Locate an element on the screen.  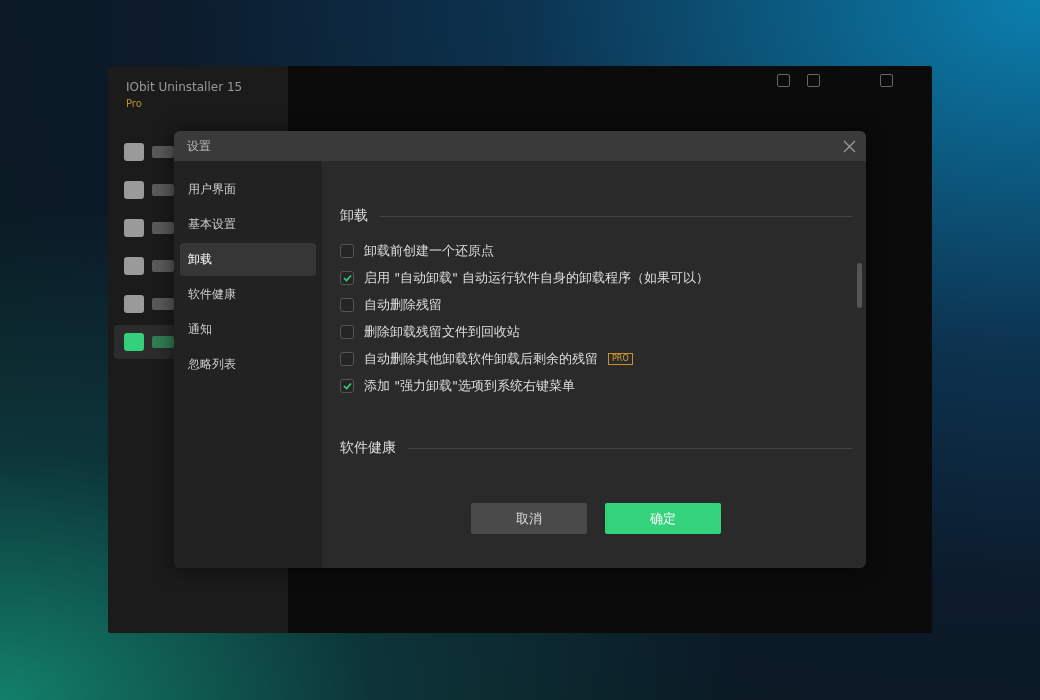
nav-item: 用户界面 is located at coordinates (248, 189).